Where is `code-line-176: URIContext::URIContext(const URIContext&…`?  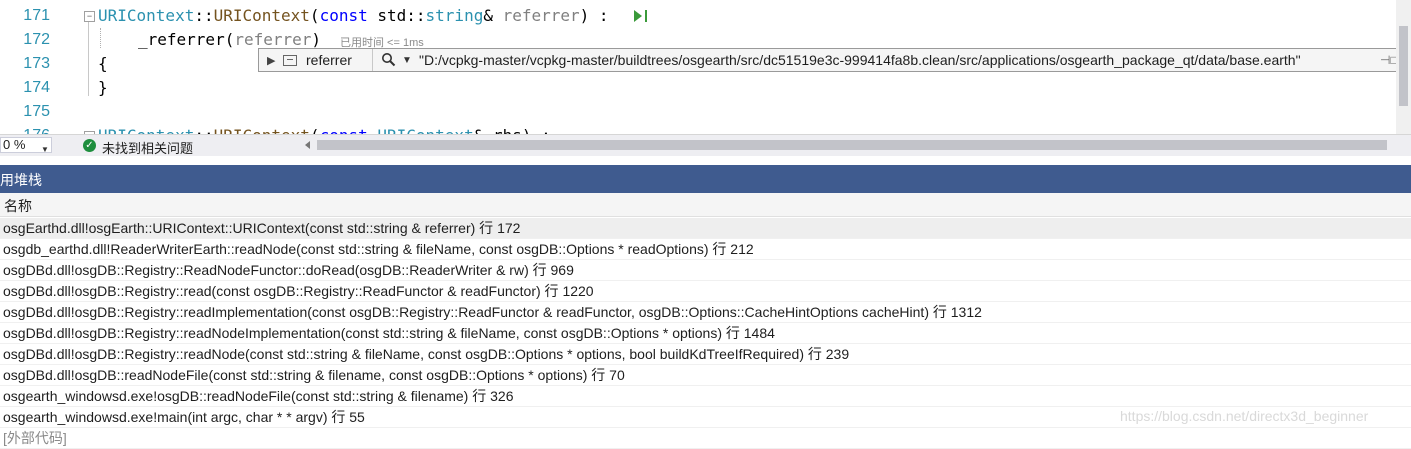
code-line-176: URIContext::URIContext(const URIContext&… is located at coordinates (324, 129).